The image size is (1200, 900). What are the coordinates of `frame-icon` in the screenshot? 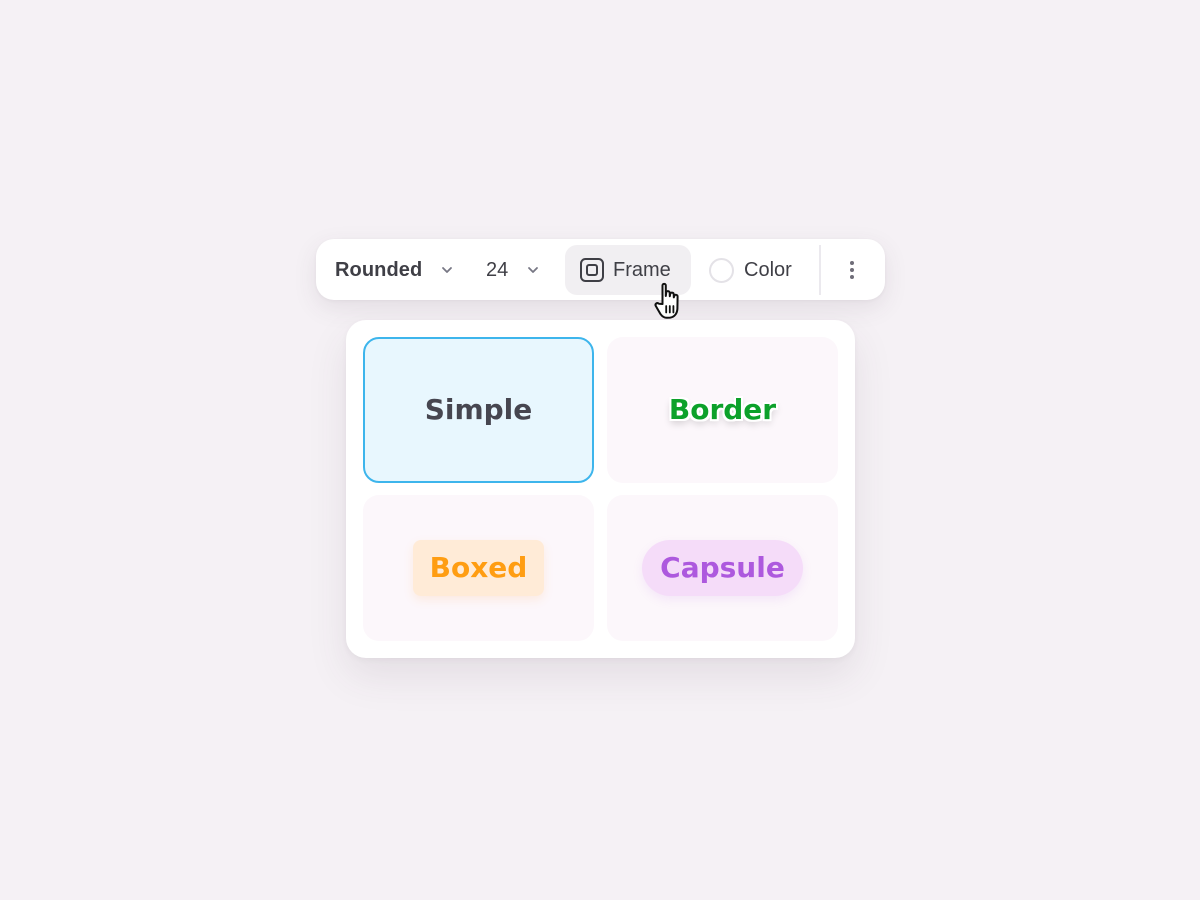 It's located at (592, 270).